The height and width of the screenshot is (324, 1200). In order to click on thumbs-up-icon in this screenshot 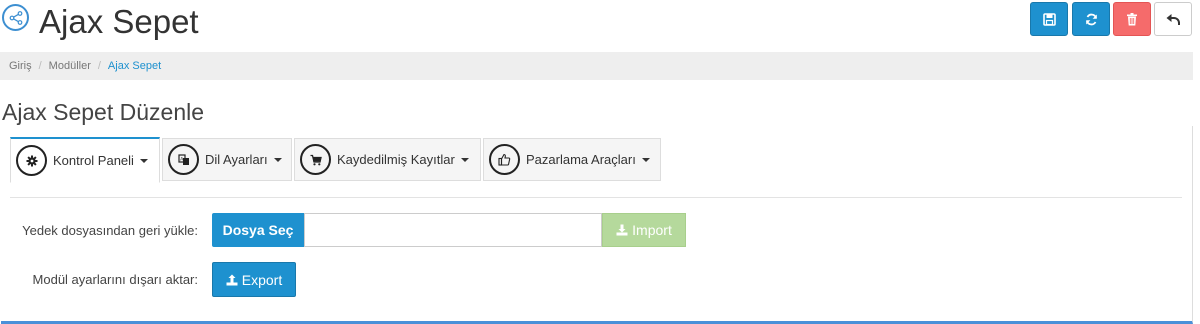, I will do `click(504, 159)`.